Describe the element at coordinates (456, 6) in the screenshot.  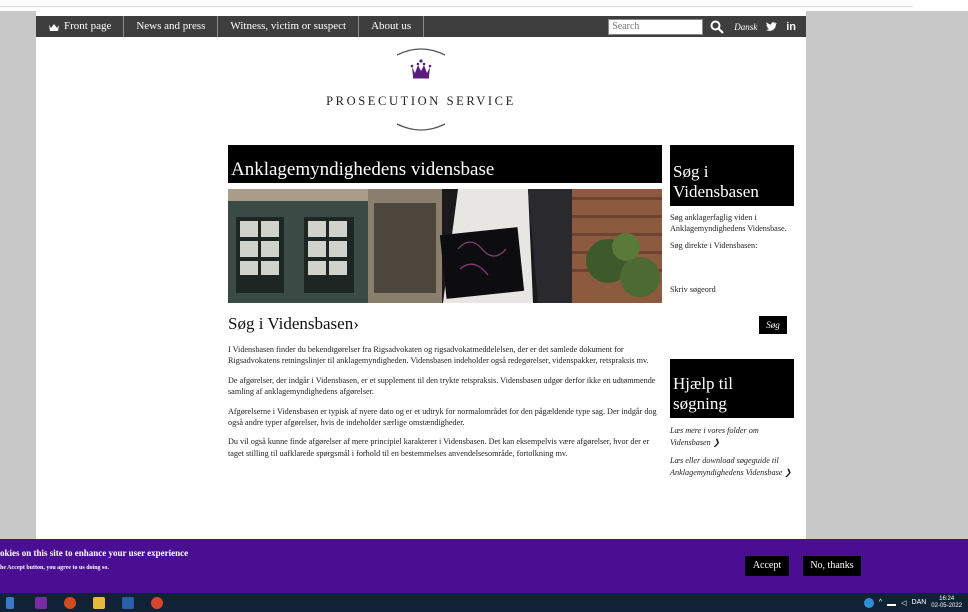
I see `divider` at that location.